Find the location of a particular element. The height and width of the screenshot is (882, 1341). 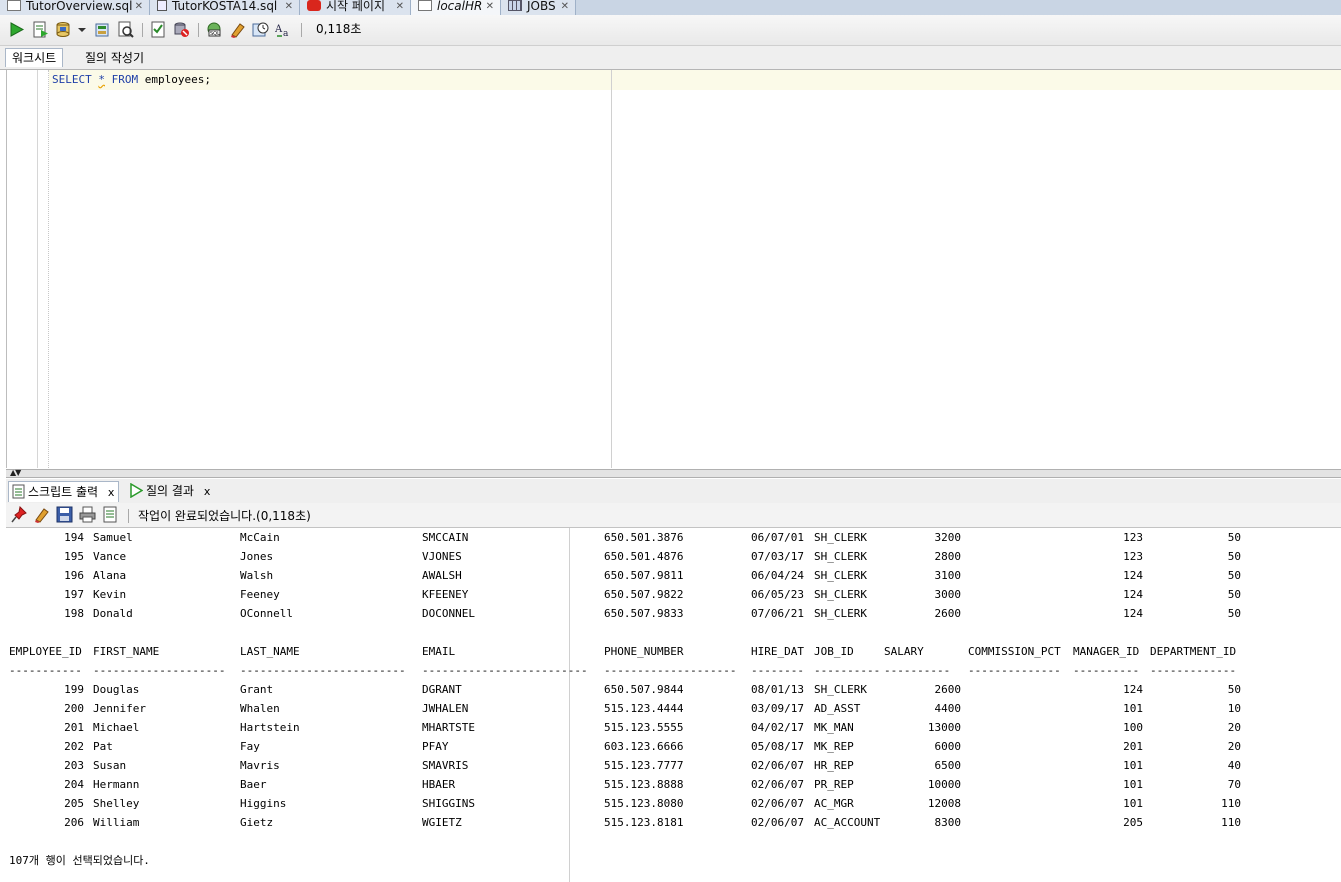

output-cell: 650.501.4876 is located at coordinates (644, 556).